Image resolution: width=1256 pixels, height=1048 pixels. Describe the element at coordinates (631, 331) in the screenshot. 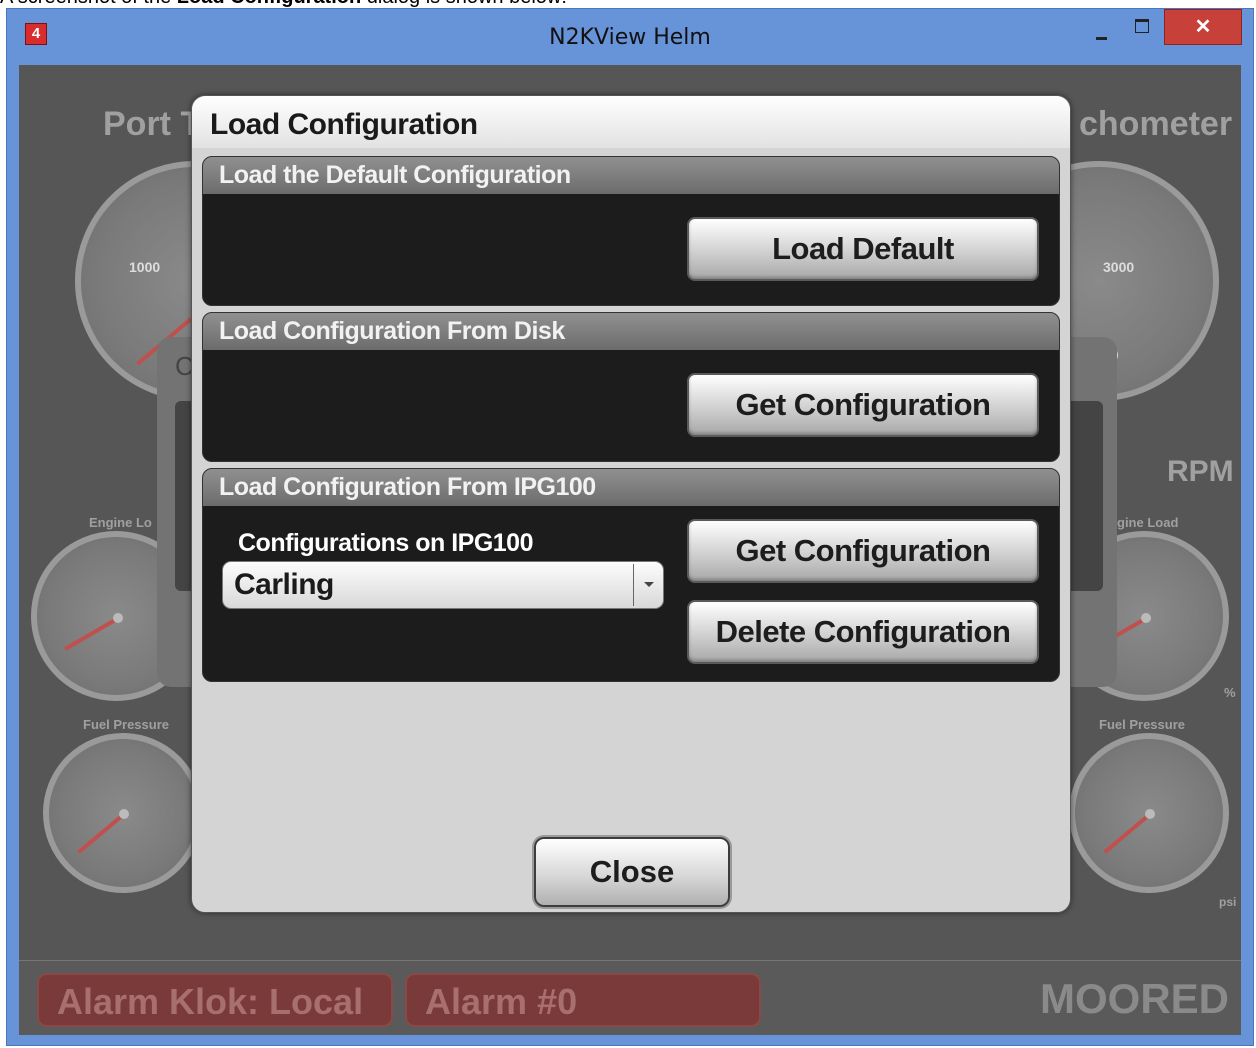

I see `panel-header: Load Configuration From Disk` at that location.